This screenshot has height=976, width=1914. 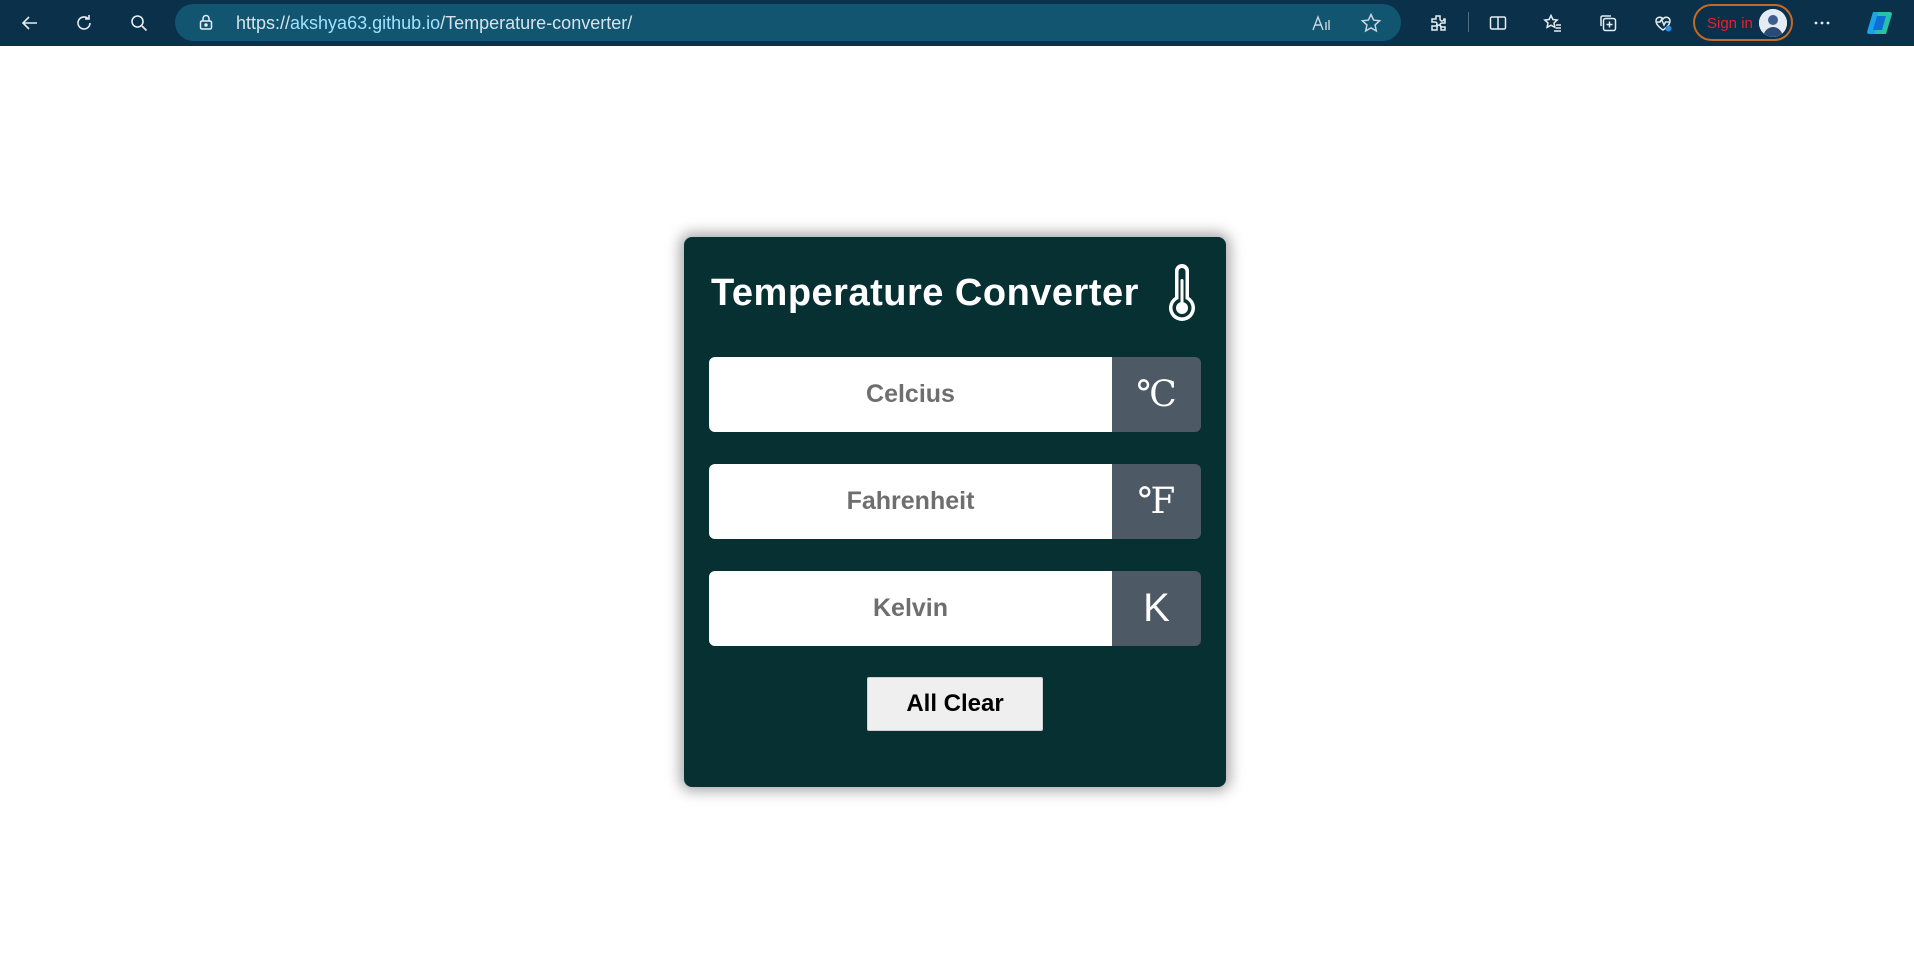 I want to click on thermometer-icon, so click(x=1182, y=292).